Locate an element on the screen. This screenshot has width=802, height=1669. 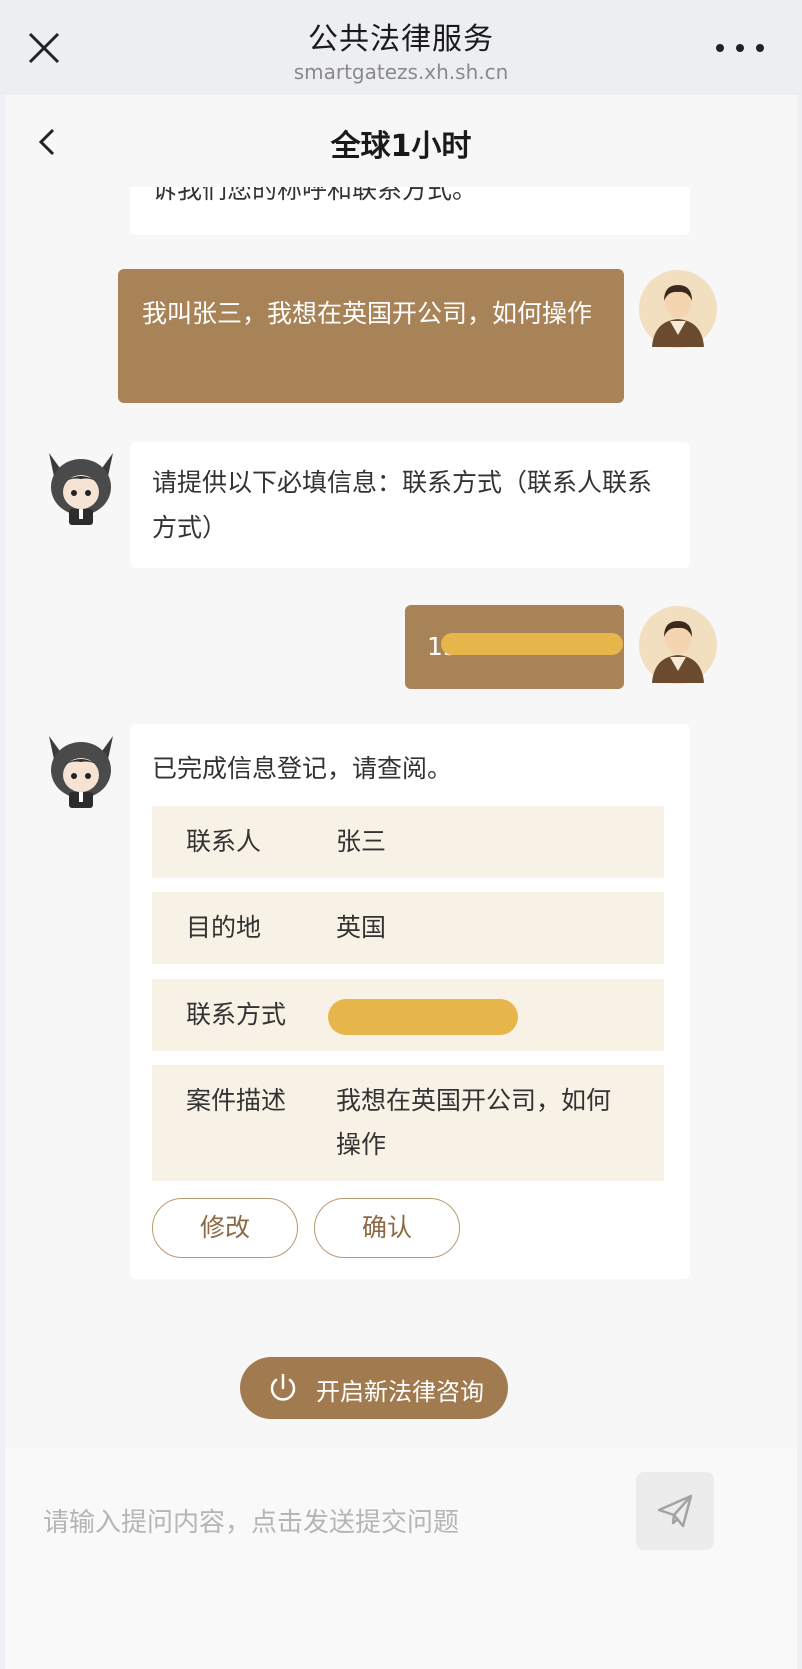
info-key: 联系人 is located at coordinates (224, 841).